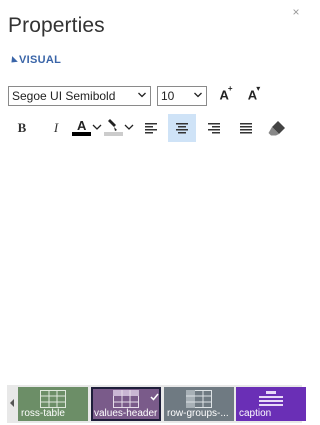 This screenshot has height=425, width=320. What do you see at coordinates (13, 61) in the screenshot?
I see `collapse-triangle-icon` at bounding box center [13, 61].